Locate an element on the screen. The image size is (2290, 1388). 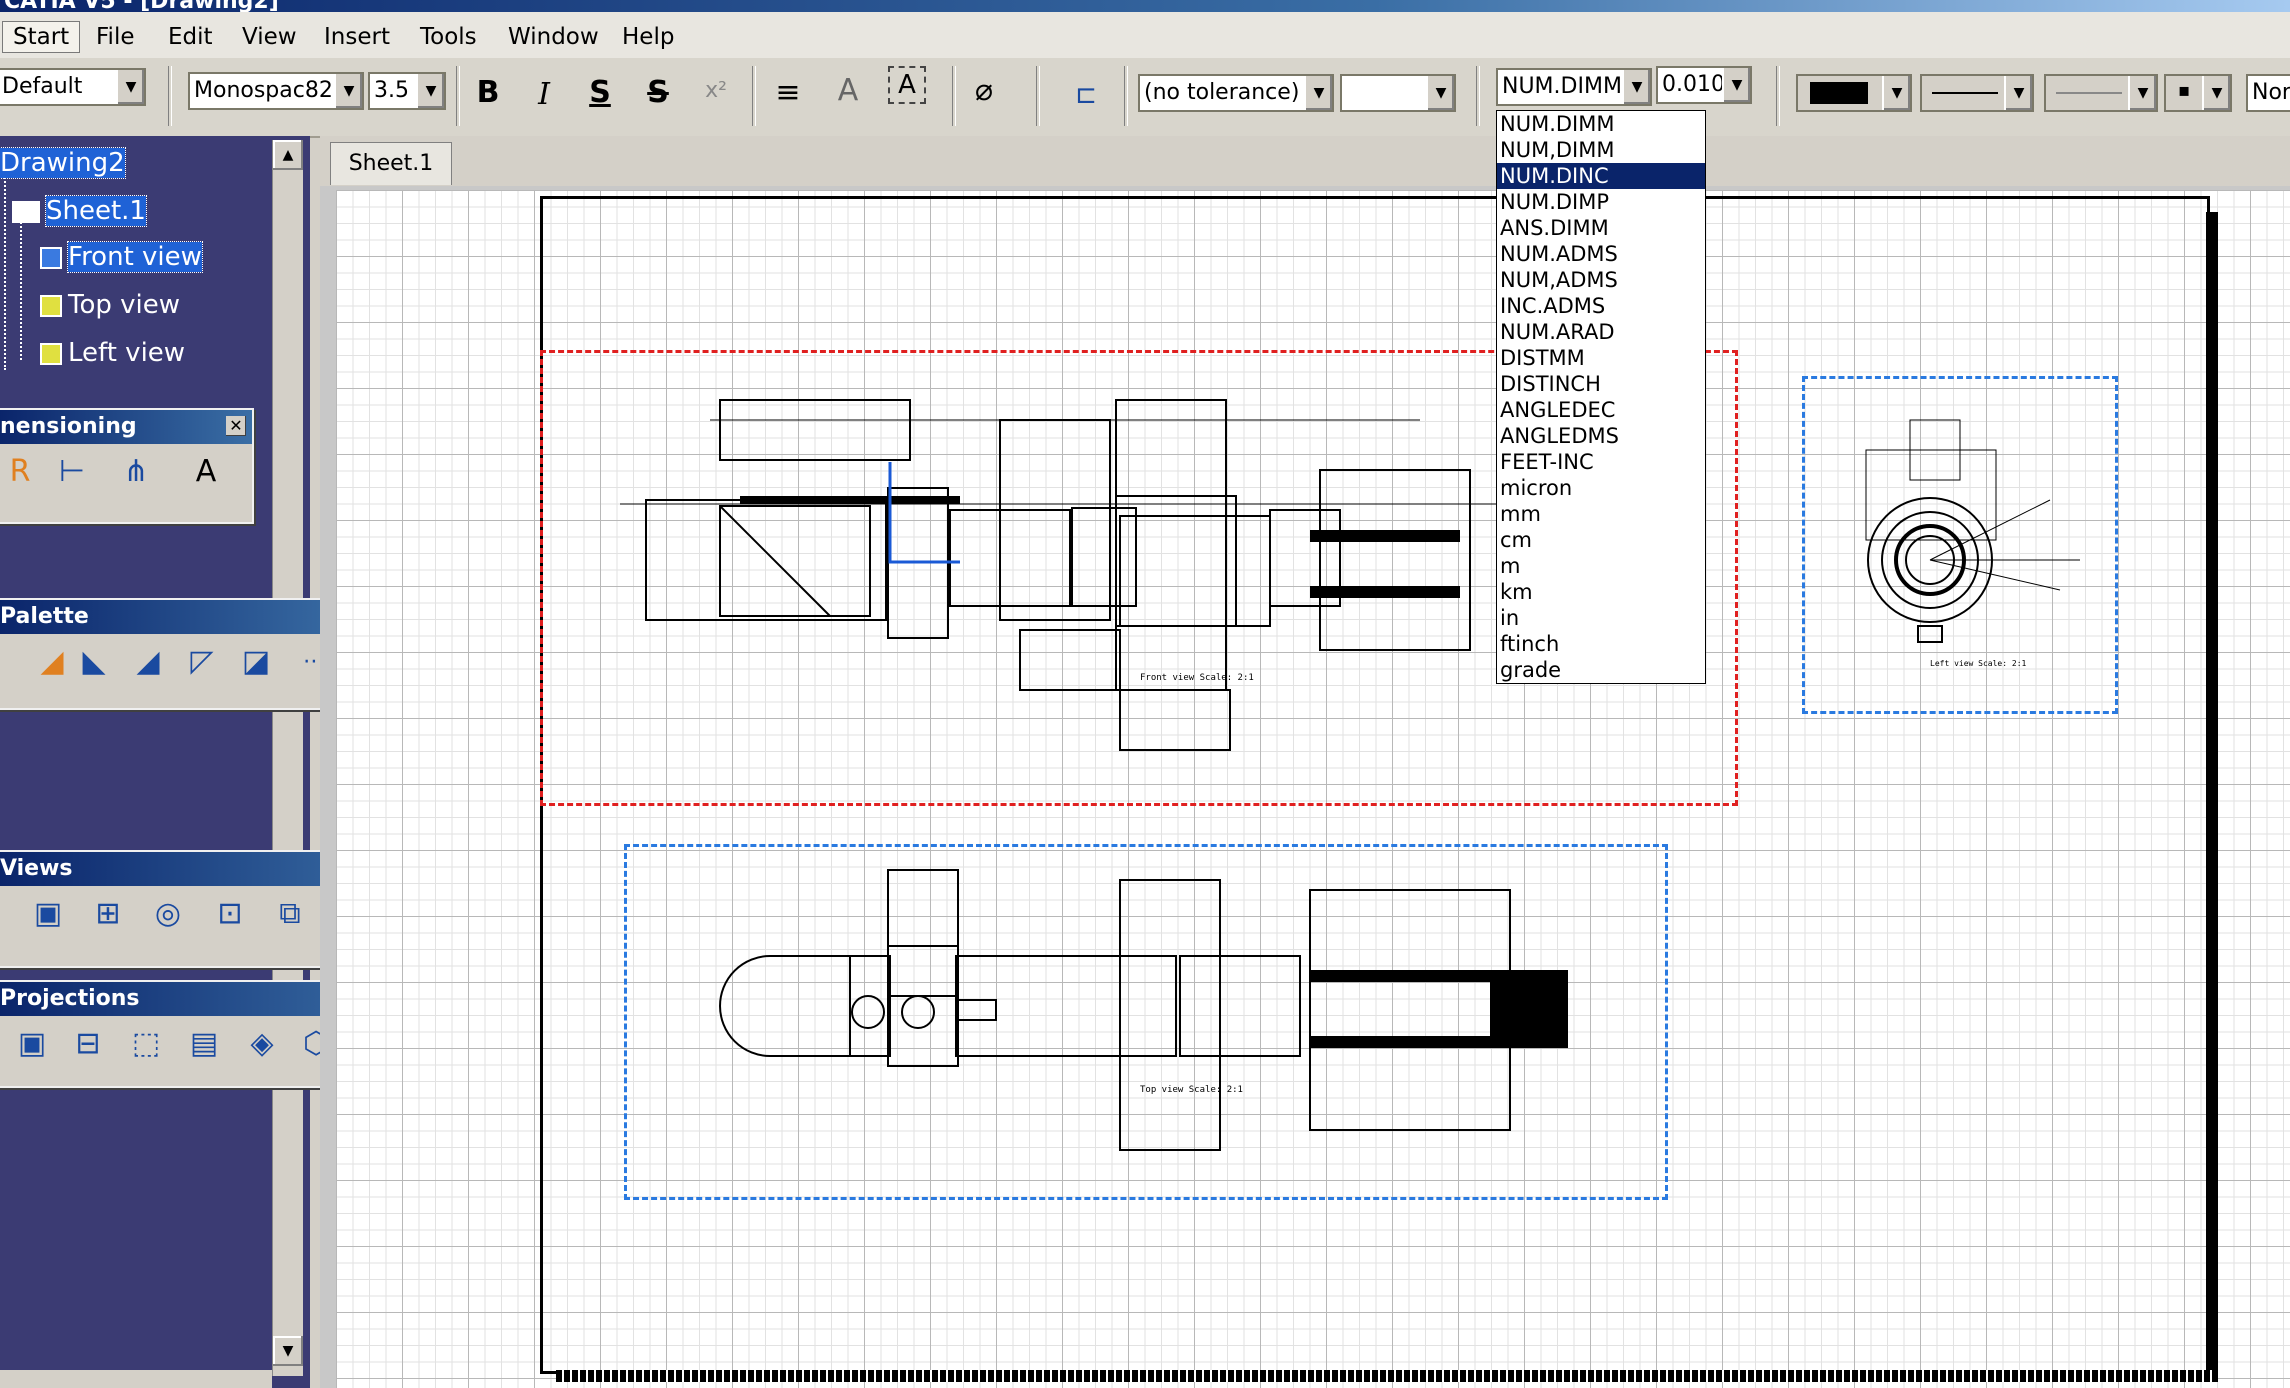
tree-scrollbar: ▲ ▼ is located at coordinates (287, 758).